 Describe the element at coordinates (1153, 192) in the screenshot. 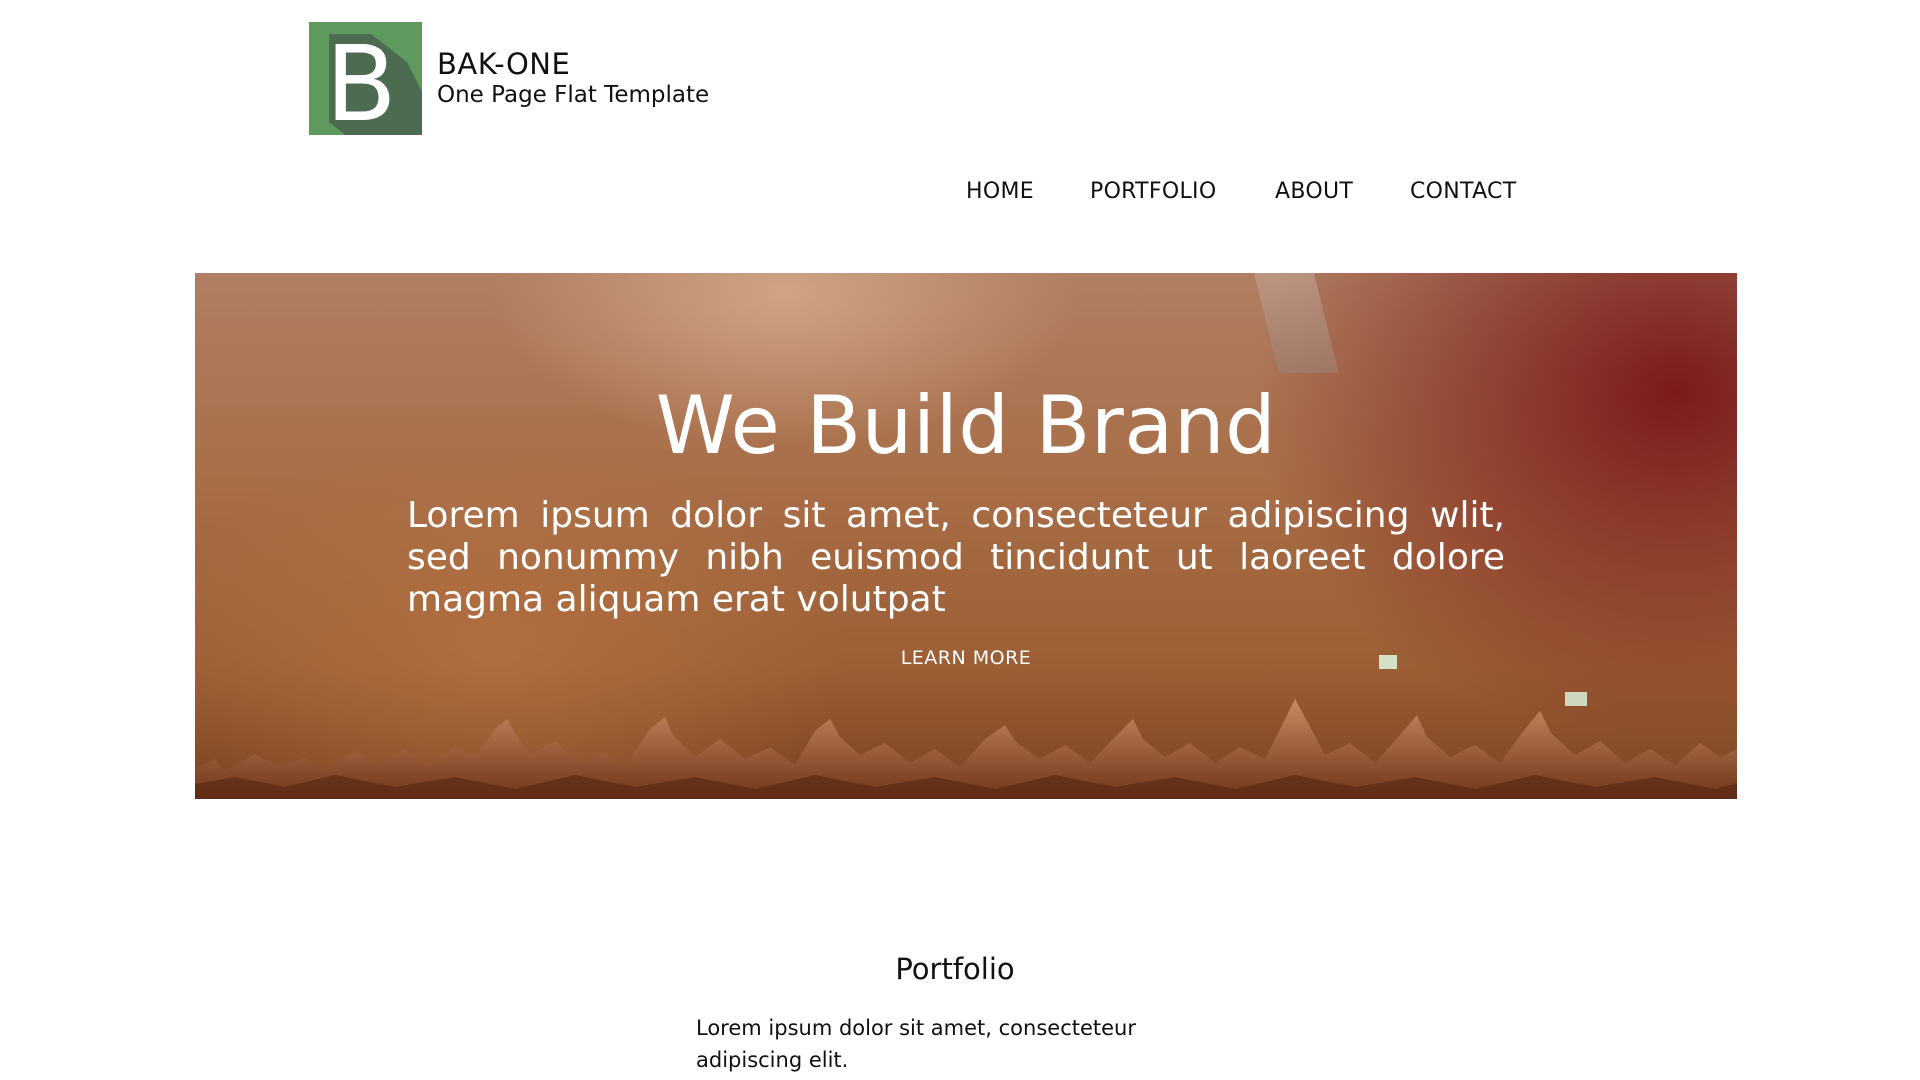

I see `nav-item-portfolio: PORTFOLIO` at that location.